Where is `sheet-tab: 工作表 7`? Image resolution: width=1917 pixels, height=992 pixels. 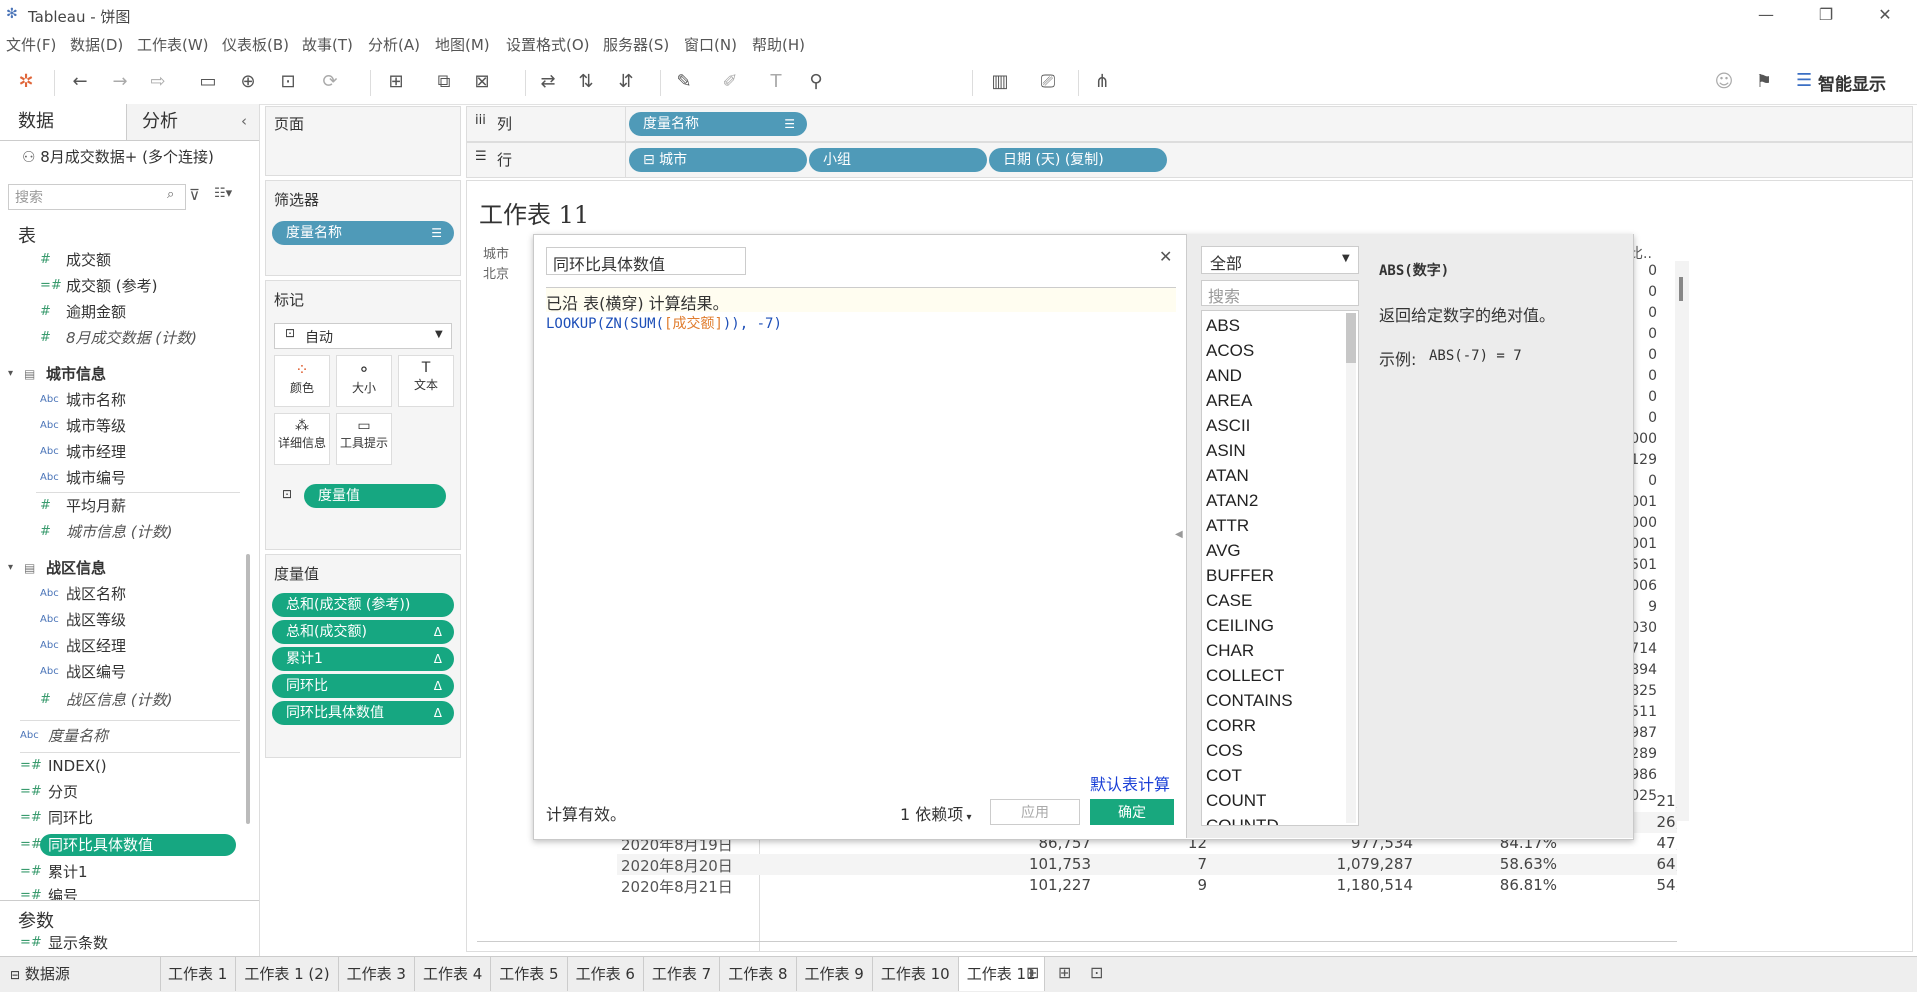 sheet-tab: 工作表 7 is located at coordinates (682, 974).